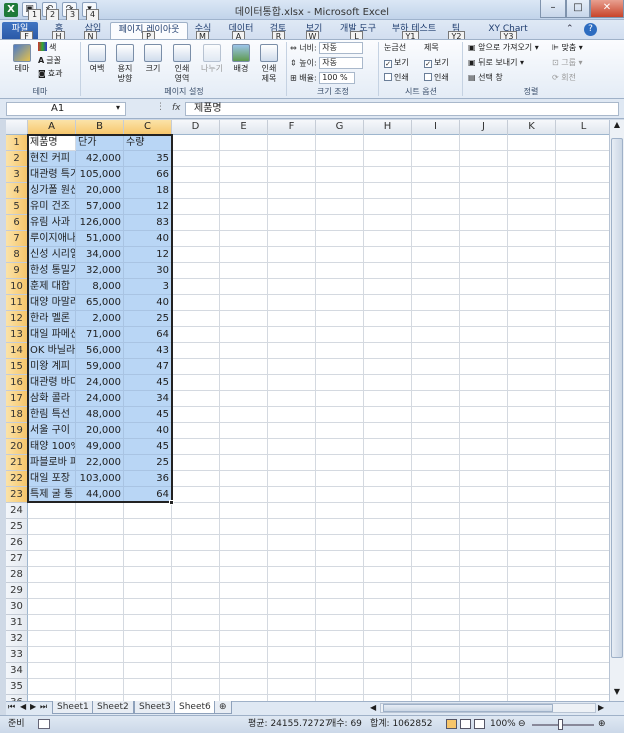 This screenshot has width=624, height=733. What do you see at coordinates (451, 724) in the screenshot?
I see `normal-view-icon` at bounding box center [451, 724].